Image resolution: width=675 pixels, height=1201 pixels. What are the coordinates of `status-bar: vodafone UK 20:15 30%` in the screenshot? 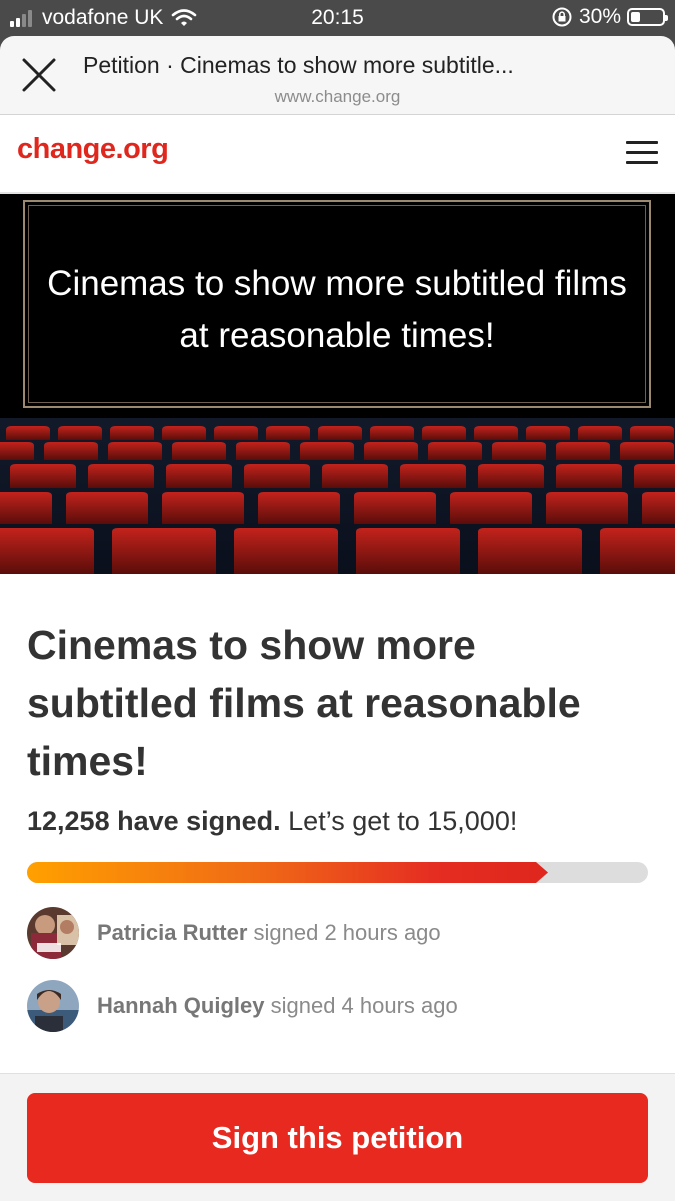 It's located at (337, 18).